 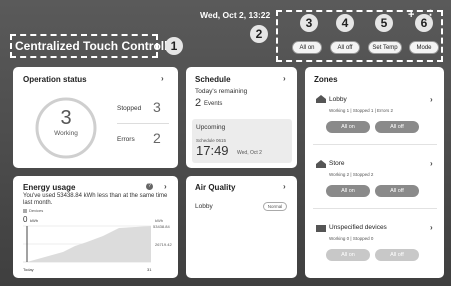 What do you see at coordinates (157, 107) in the screenshot?
I see `stopped-count: 3` at bounding box center [157, 107].